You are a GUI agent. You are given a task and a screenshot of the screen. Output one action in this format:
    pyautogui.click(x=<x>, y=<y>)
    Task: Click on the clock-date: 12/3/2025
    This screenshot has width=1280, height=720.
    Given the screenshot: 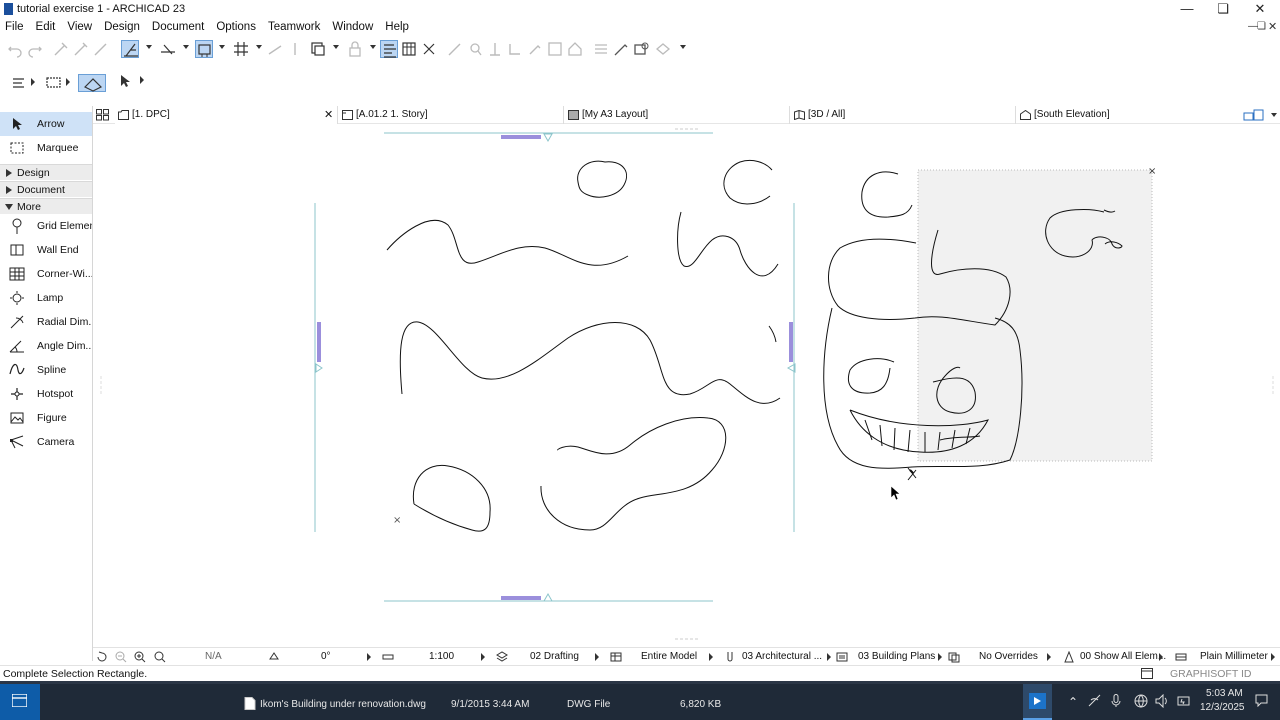 What is the action you would take?
    pyautogui.click(x=1222, y=707)
    